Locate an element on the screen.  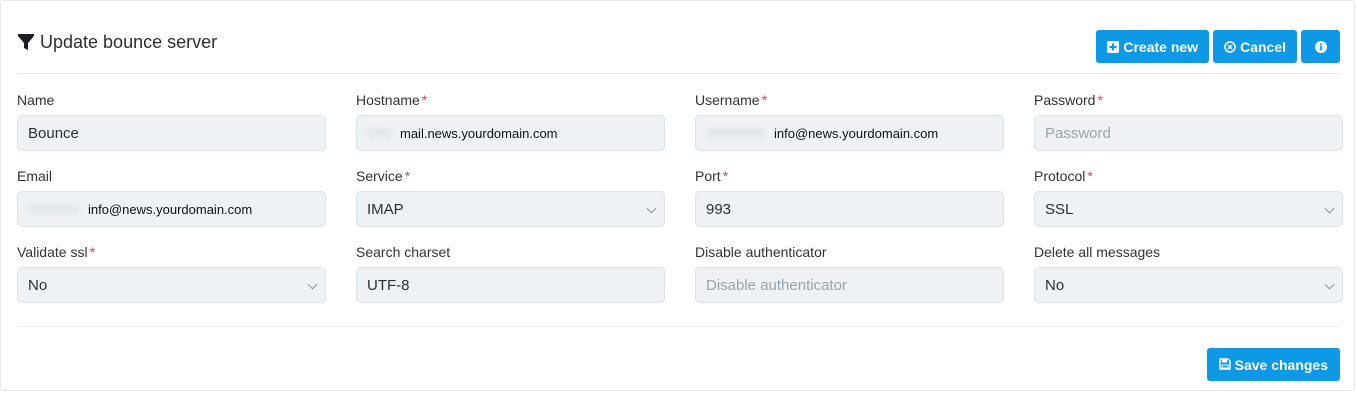
username-label: Username * is located at coordinates (731, 100).